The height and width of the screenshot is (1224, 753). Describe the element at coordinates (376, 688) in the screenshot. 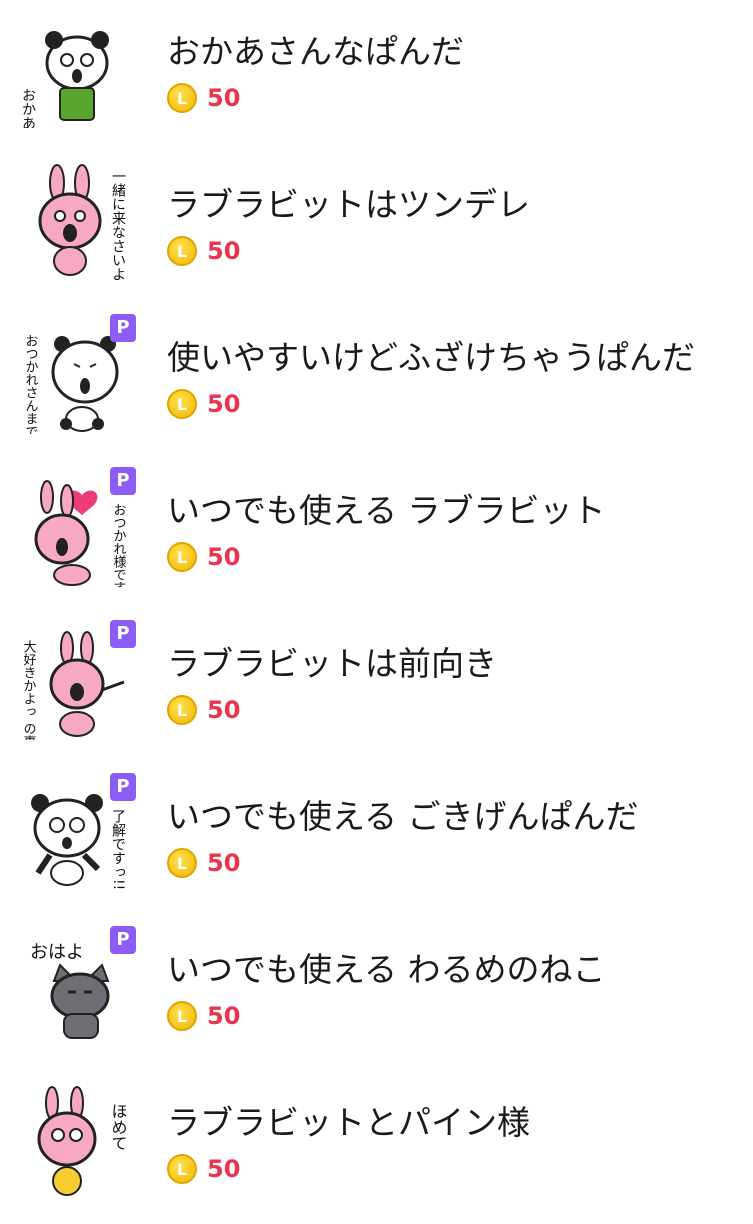

I see `sticker-item: 大好きかよっ の事 P ラブラビットは前向き L 50` at that location.